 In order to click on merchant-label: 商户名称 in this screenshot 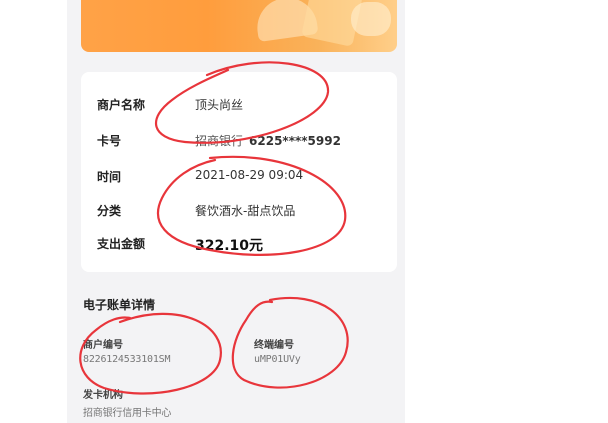, I will do `click(121, 105)`.